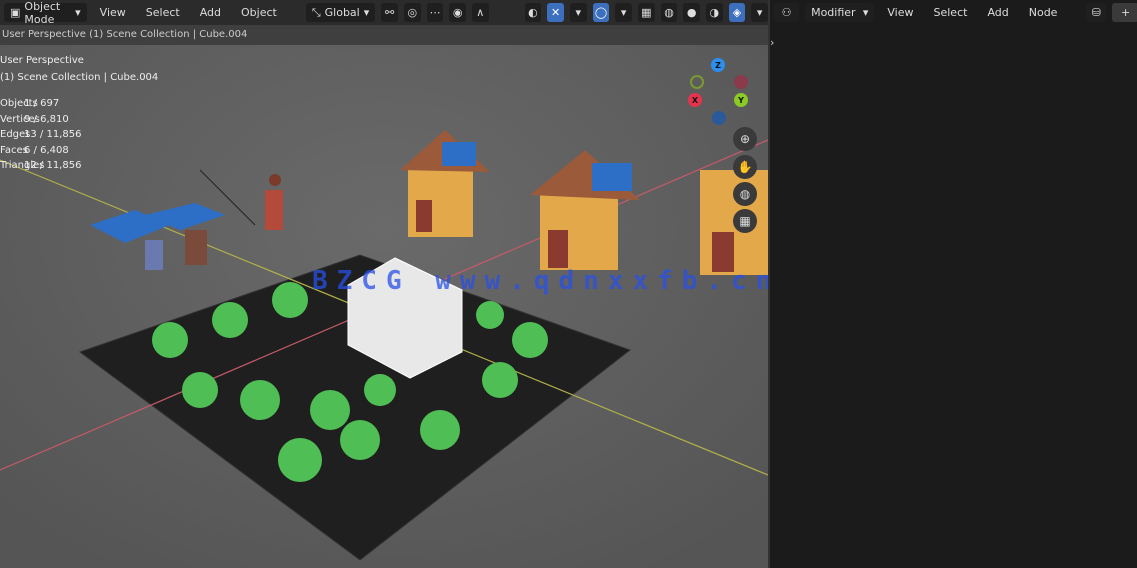 The width and height of the screenshot is (1137, 568). I want to click on hand-pan-icon: ✋, so click(745, 167).